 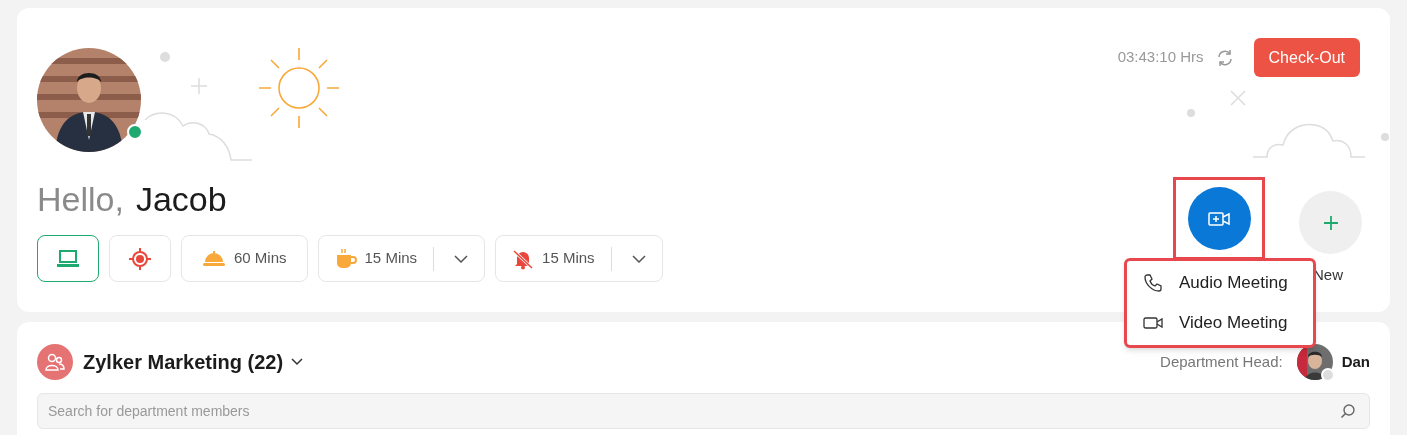 I want to click on plus-icon, so click(x=1330, y=222).